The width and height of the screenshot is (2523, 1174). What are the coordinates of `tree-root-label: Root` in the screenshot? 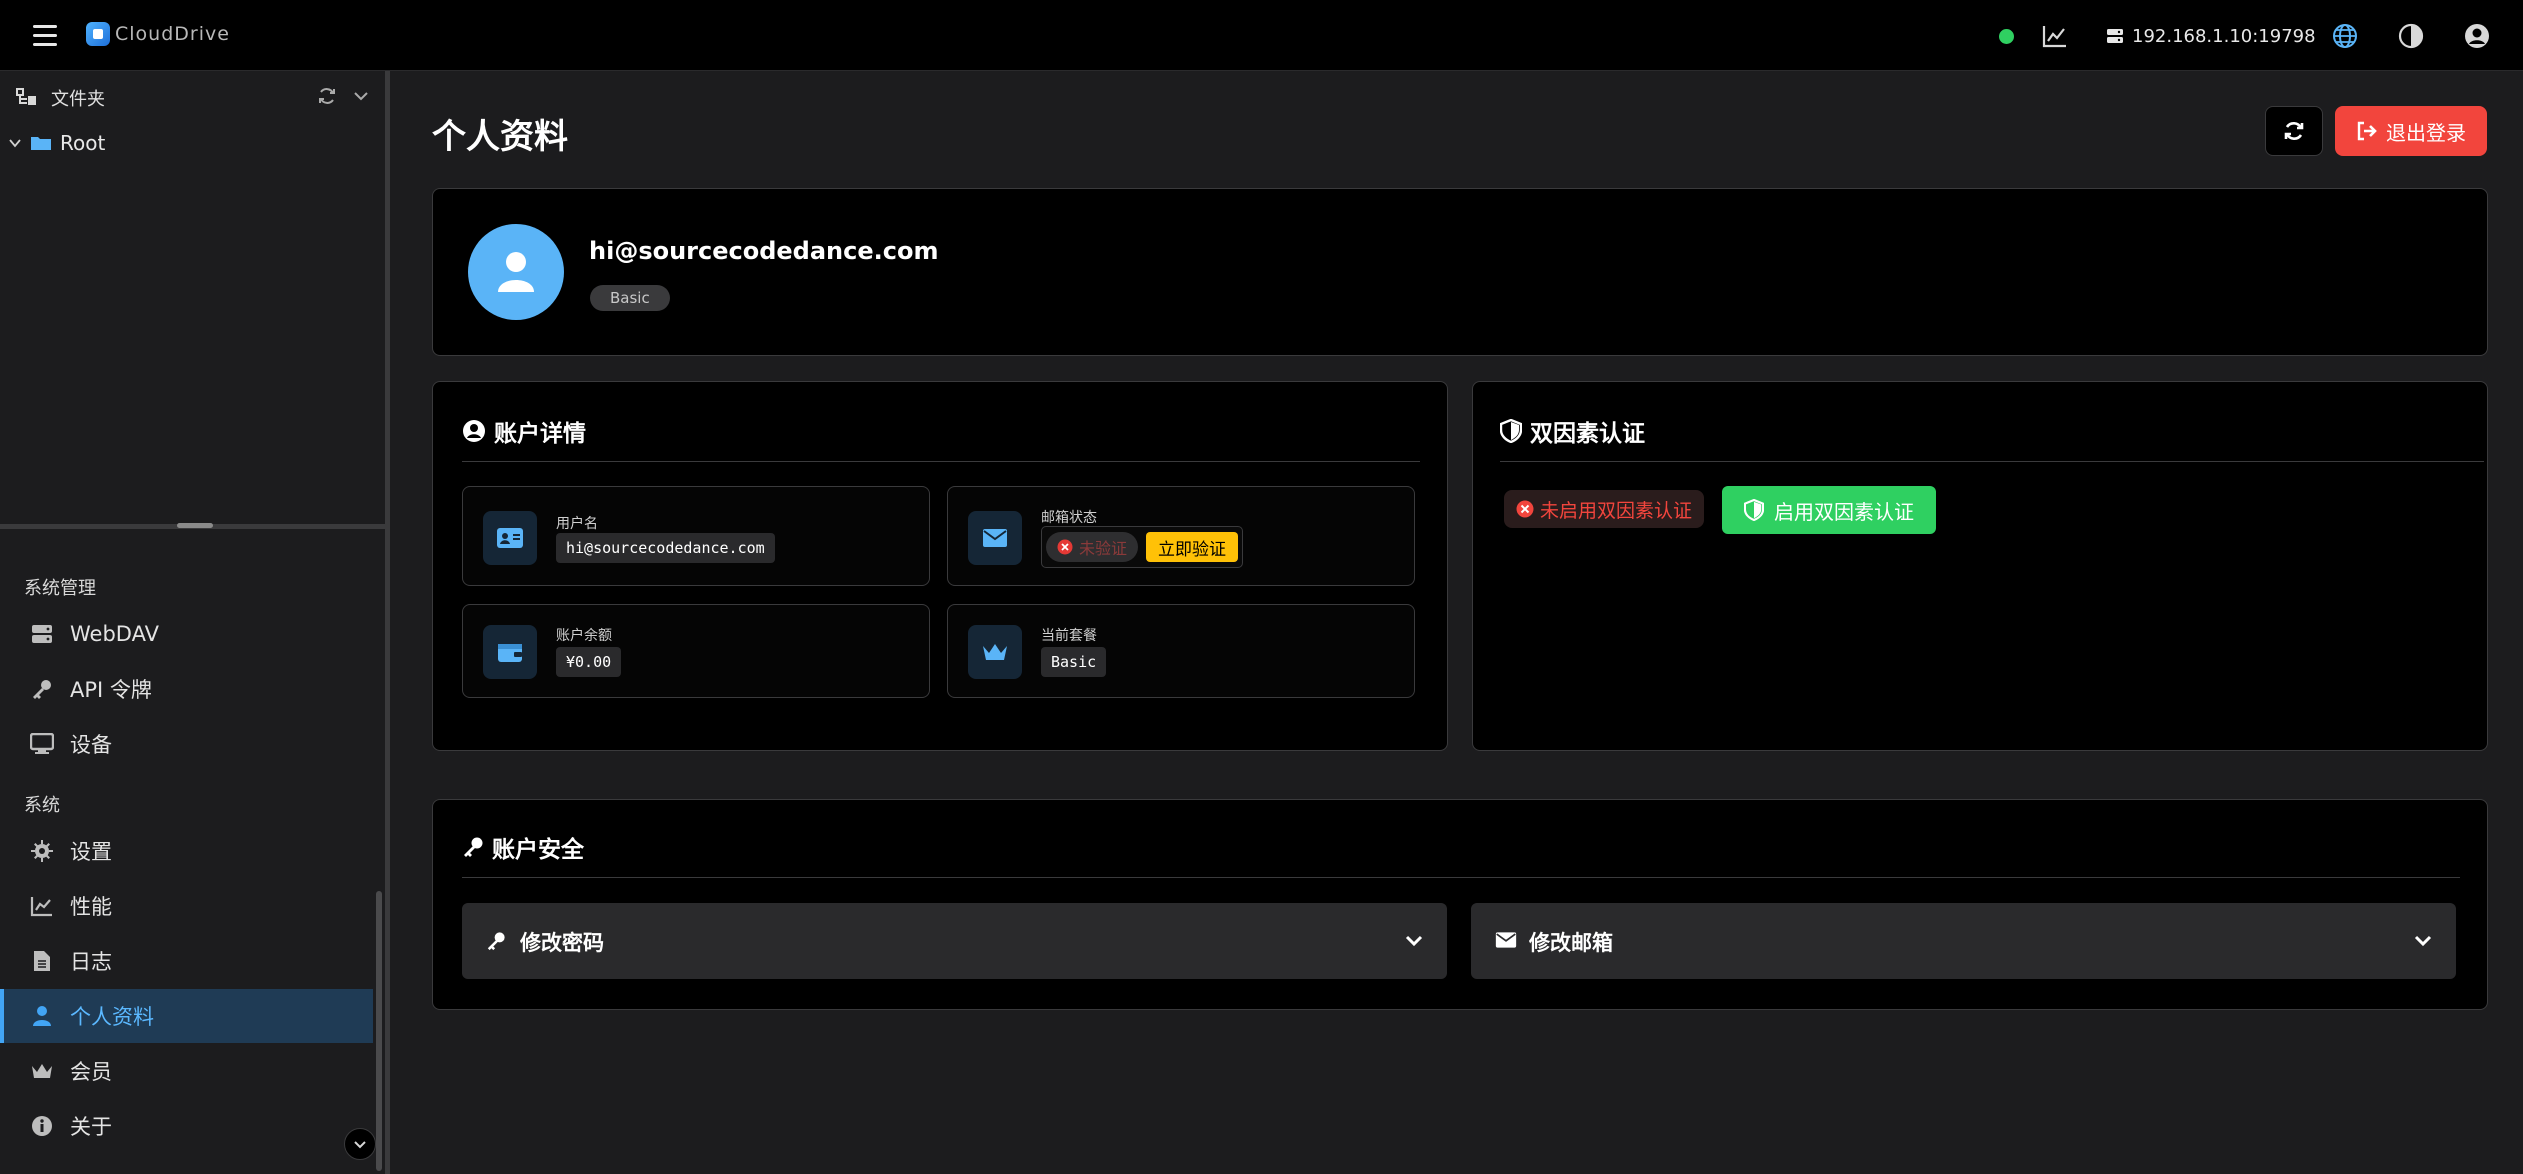 It's located at (83, 143).